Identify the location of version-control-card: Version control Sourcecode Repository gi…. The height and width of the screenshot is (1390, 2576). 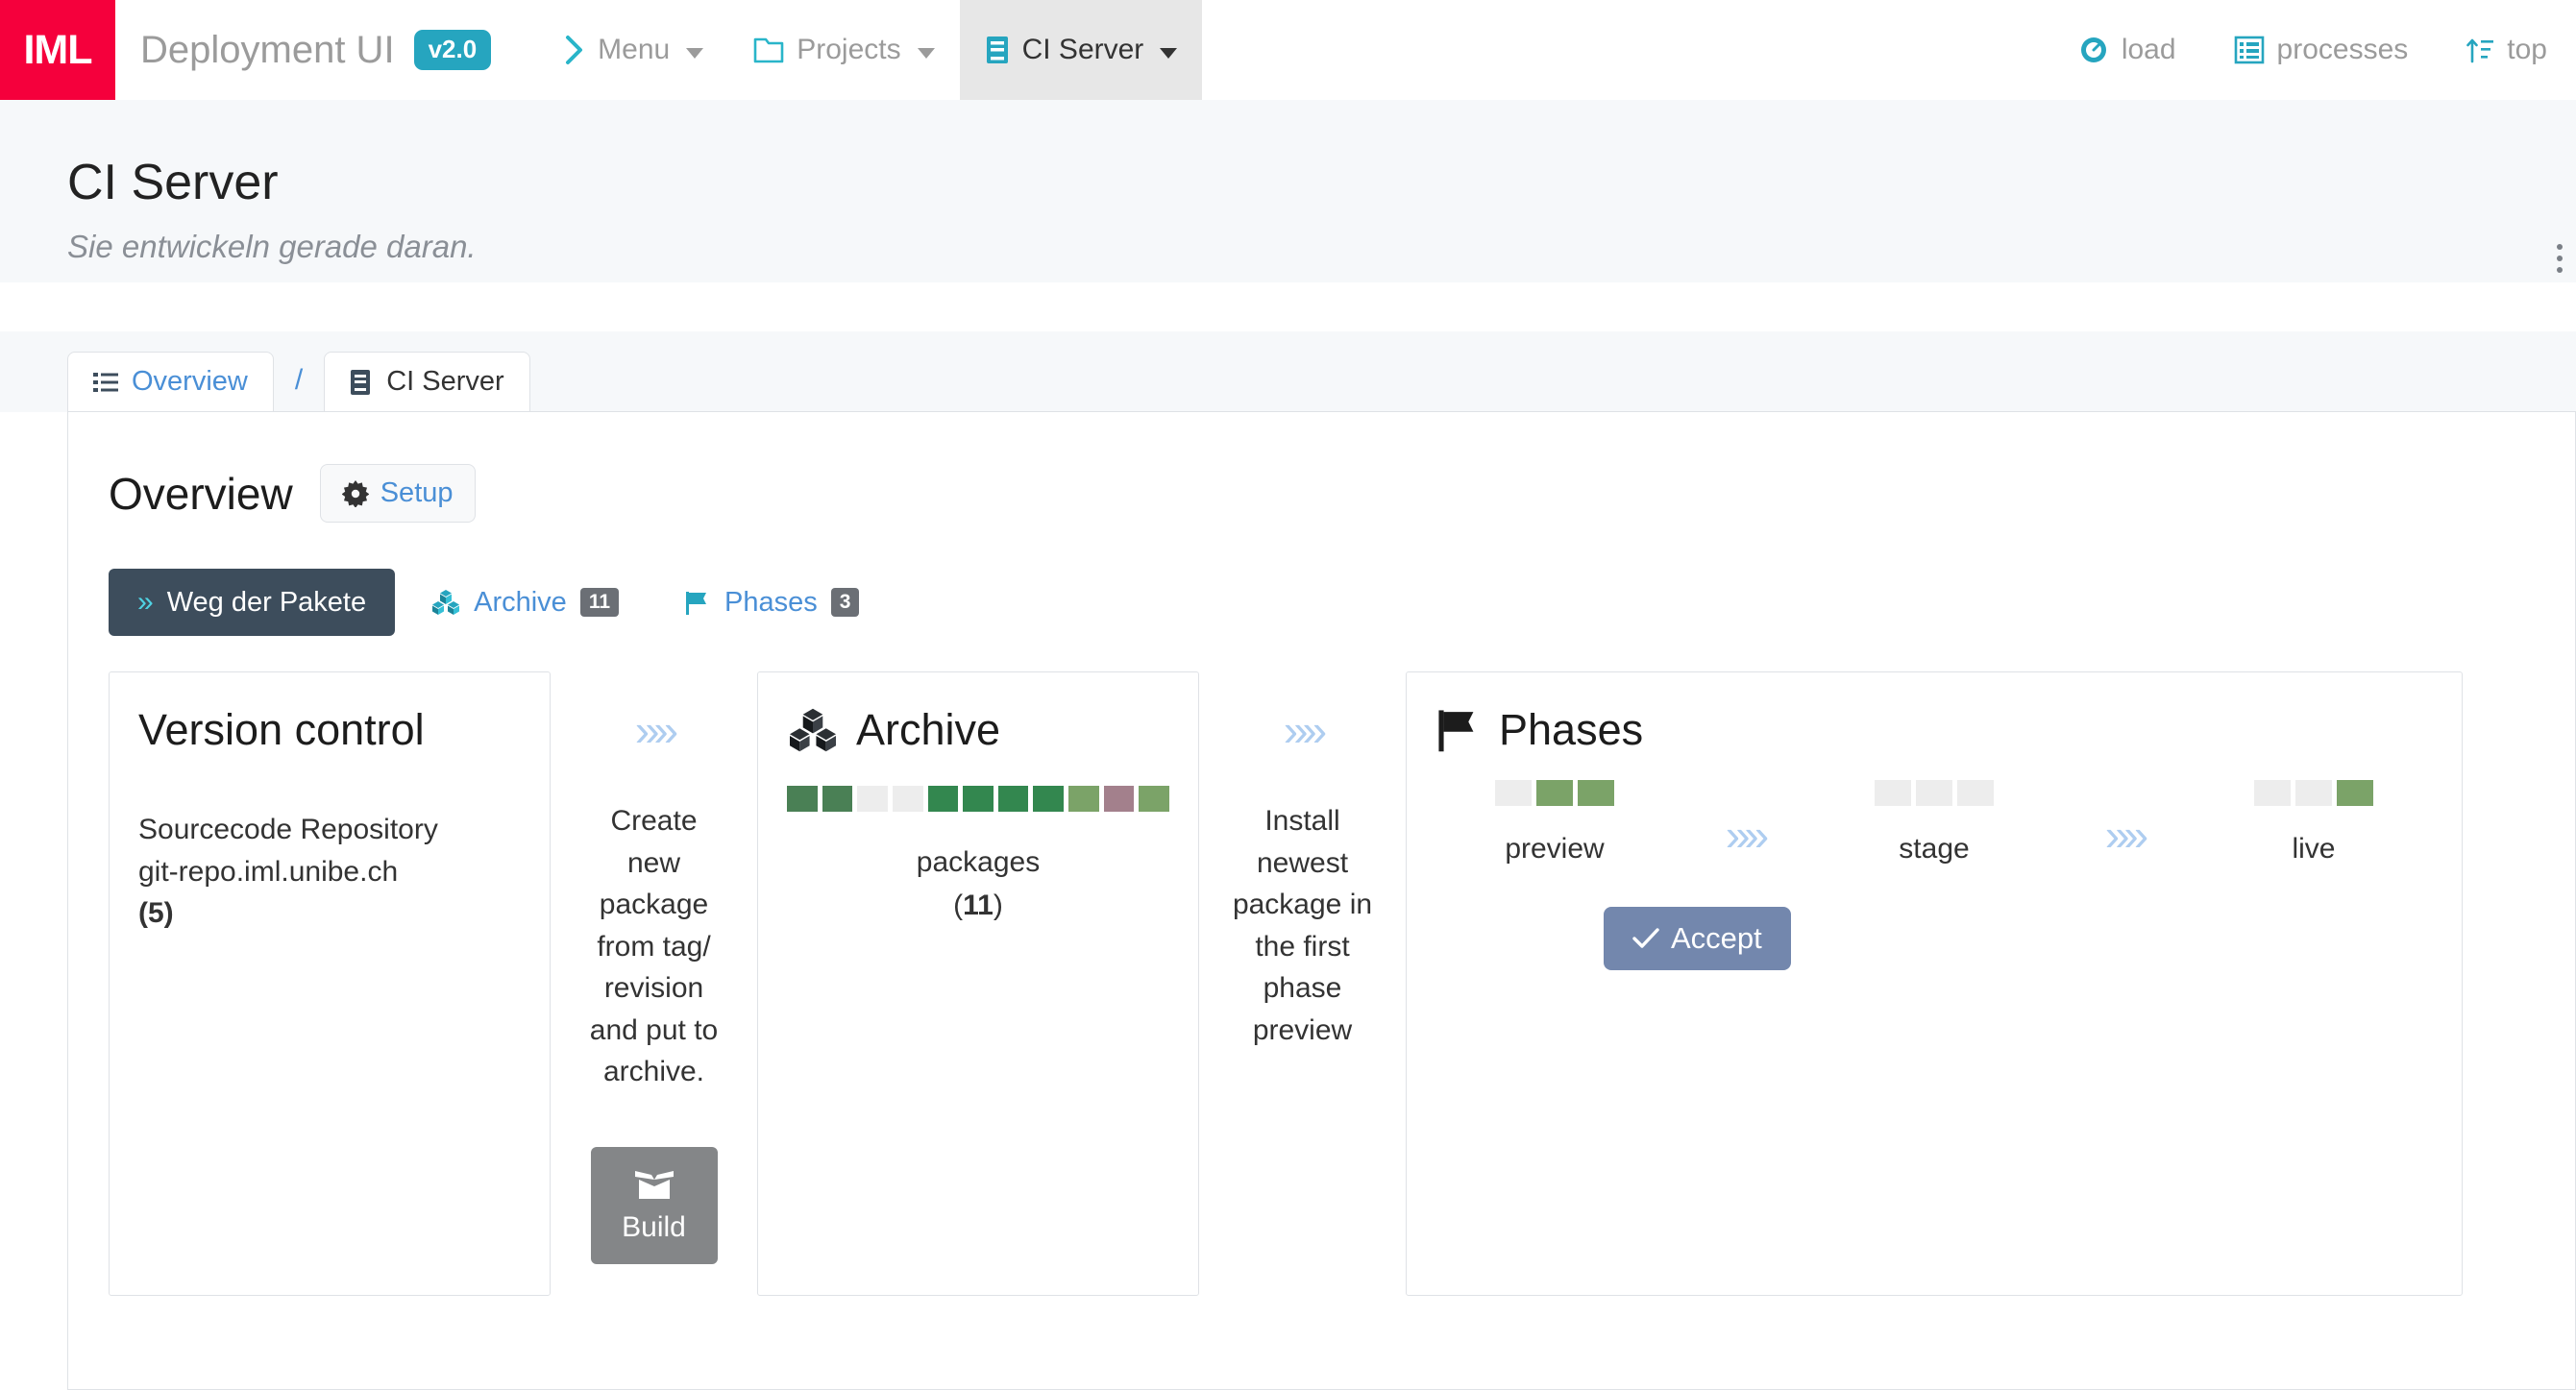
(330, 984).